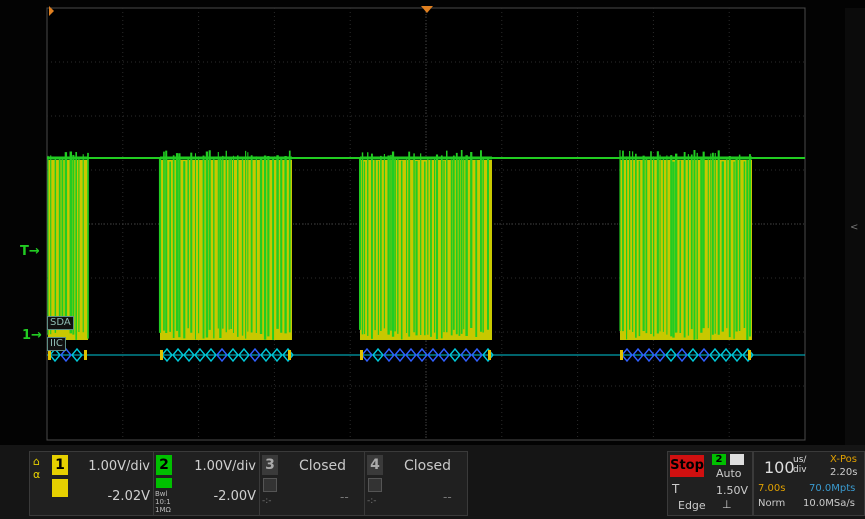 This screenshot has width=865, height=519. Describe the element at coordinates (829, 503) in the screenshot. I see `sample-rate: 10.0MSa/s` at that location.